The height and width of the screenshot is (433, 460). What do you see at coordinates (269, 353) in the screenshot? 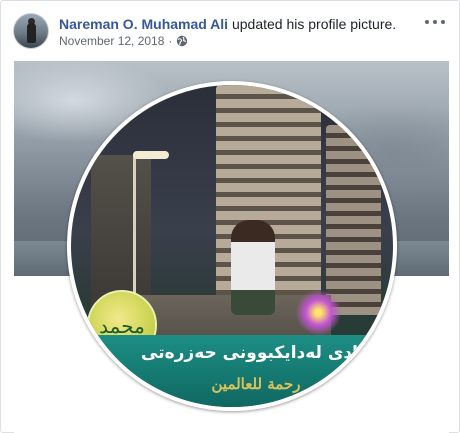
I see `banner-text-line1: بیت بادی لەدایکبوونی حەزرەتی` at bounding box center [269, 353].